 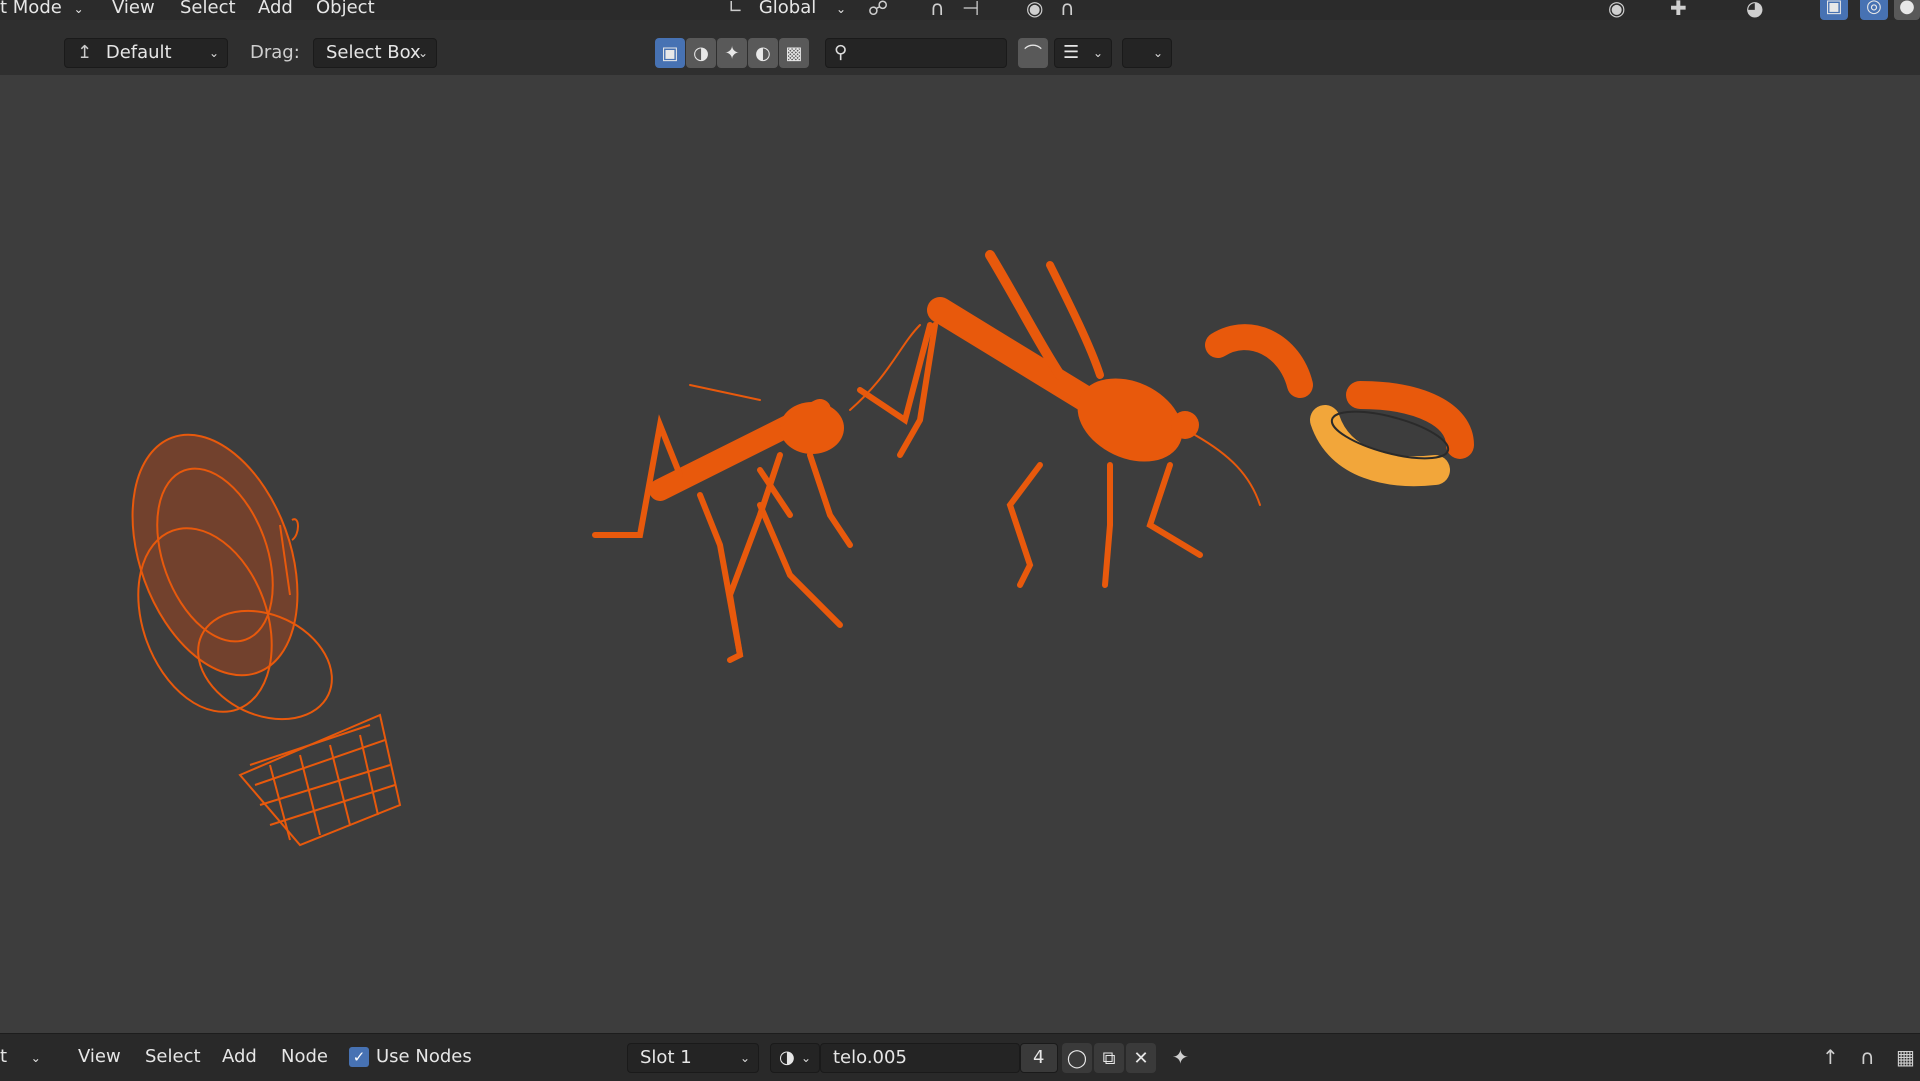 I want to click on falloff-curve-icon: ∩, so click(x=1067, y=9).